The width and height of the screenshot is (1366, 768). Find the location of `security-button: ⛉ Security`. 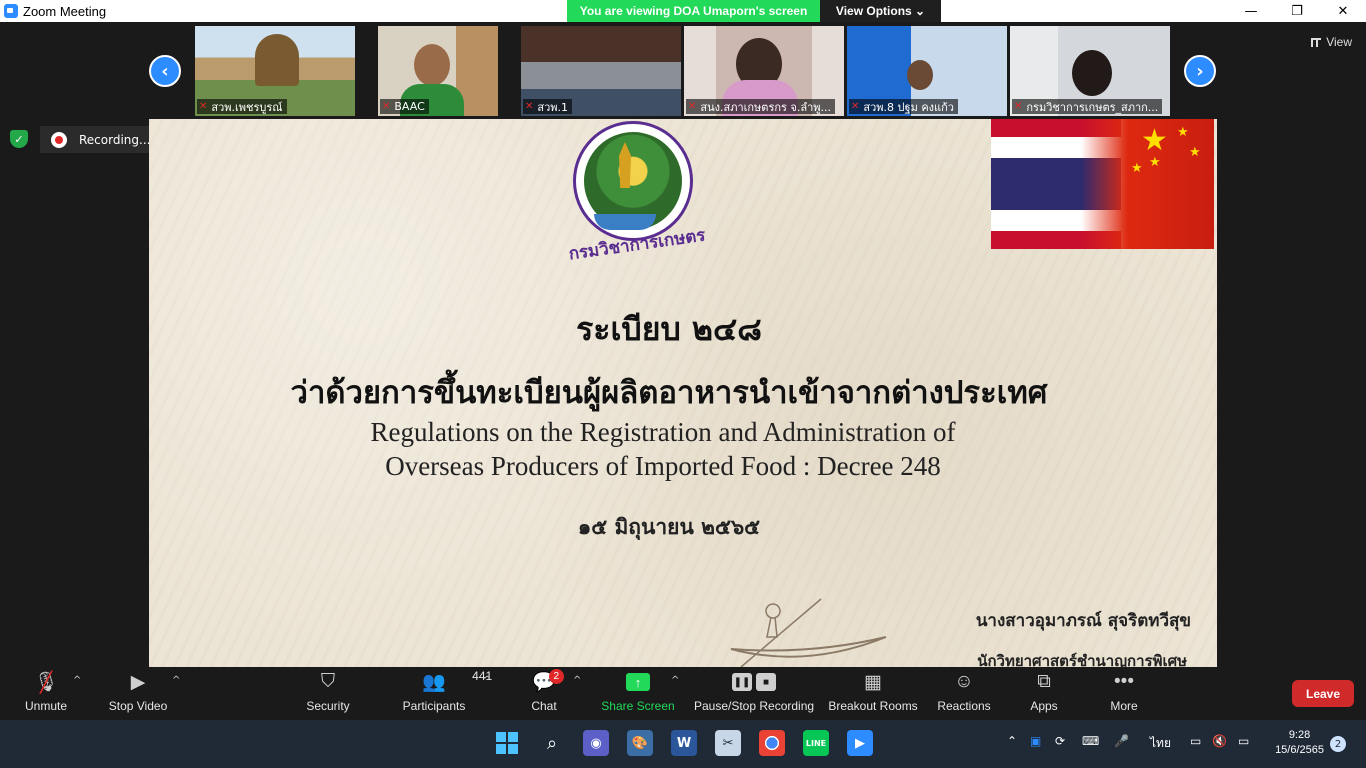

security-button: ⛉ Security is located at coordinates (328, 693).